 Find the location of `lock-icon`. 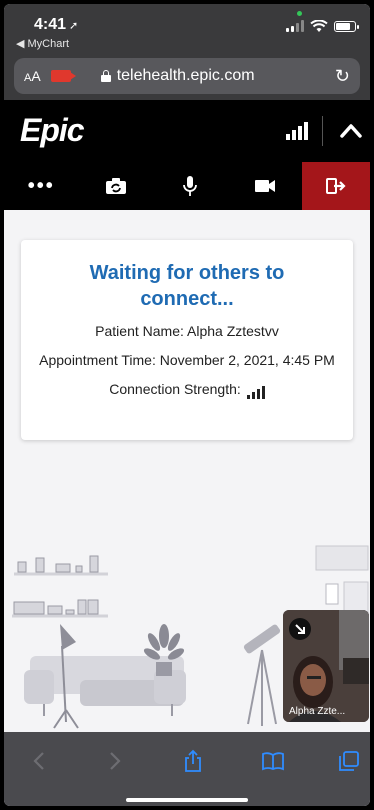

lock-icon is located at coordinates (105, 76).